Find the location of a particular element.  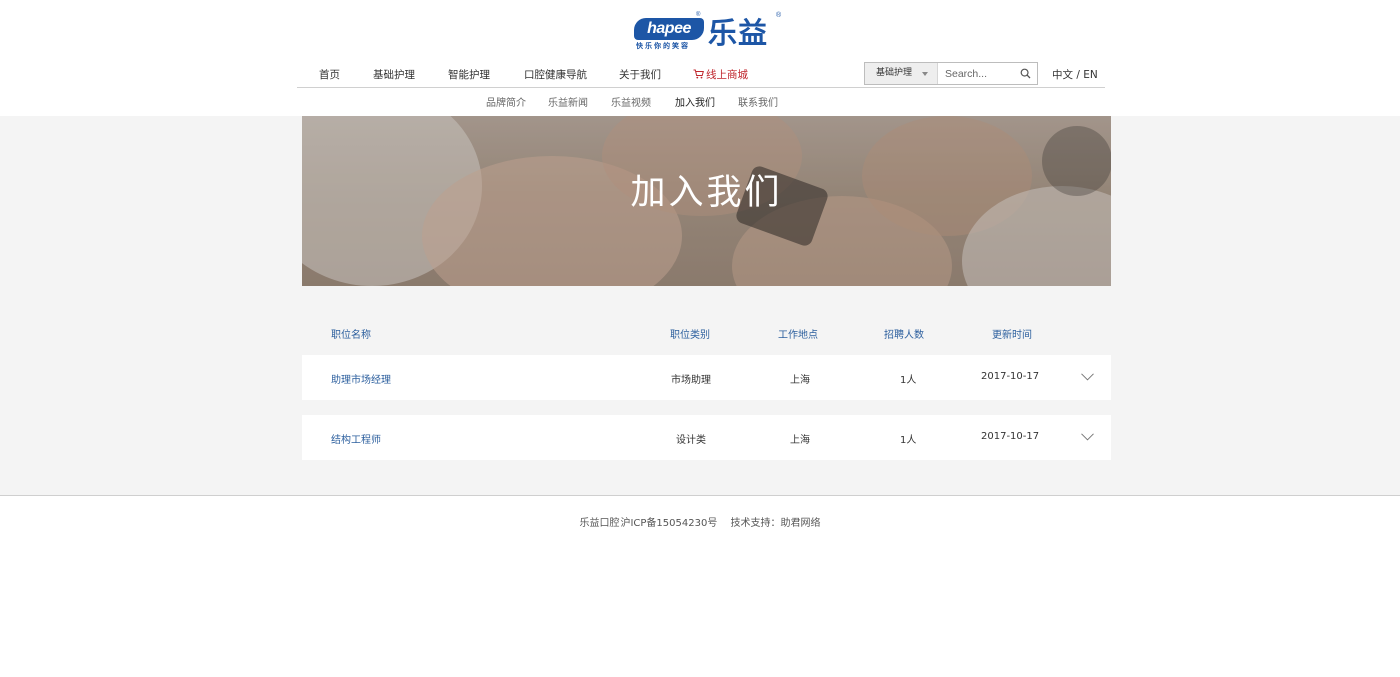

table-row: 结构工程师 设计类 上海 1人 2017-10-17 is located at coordinates (706, 437).